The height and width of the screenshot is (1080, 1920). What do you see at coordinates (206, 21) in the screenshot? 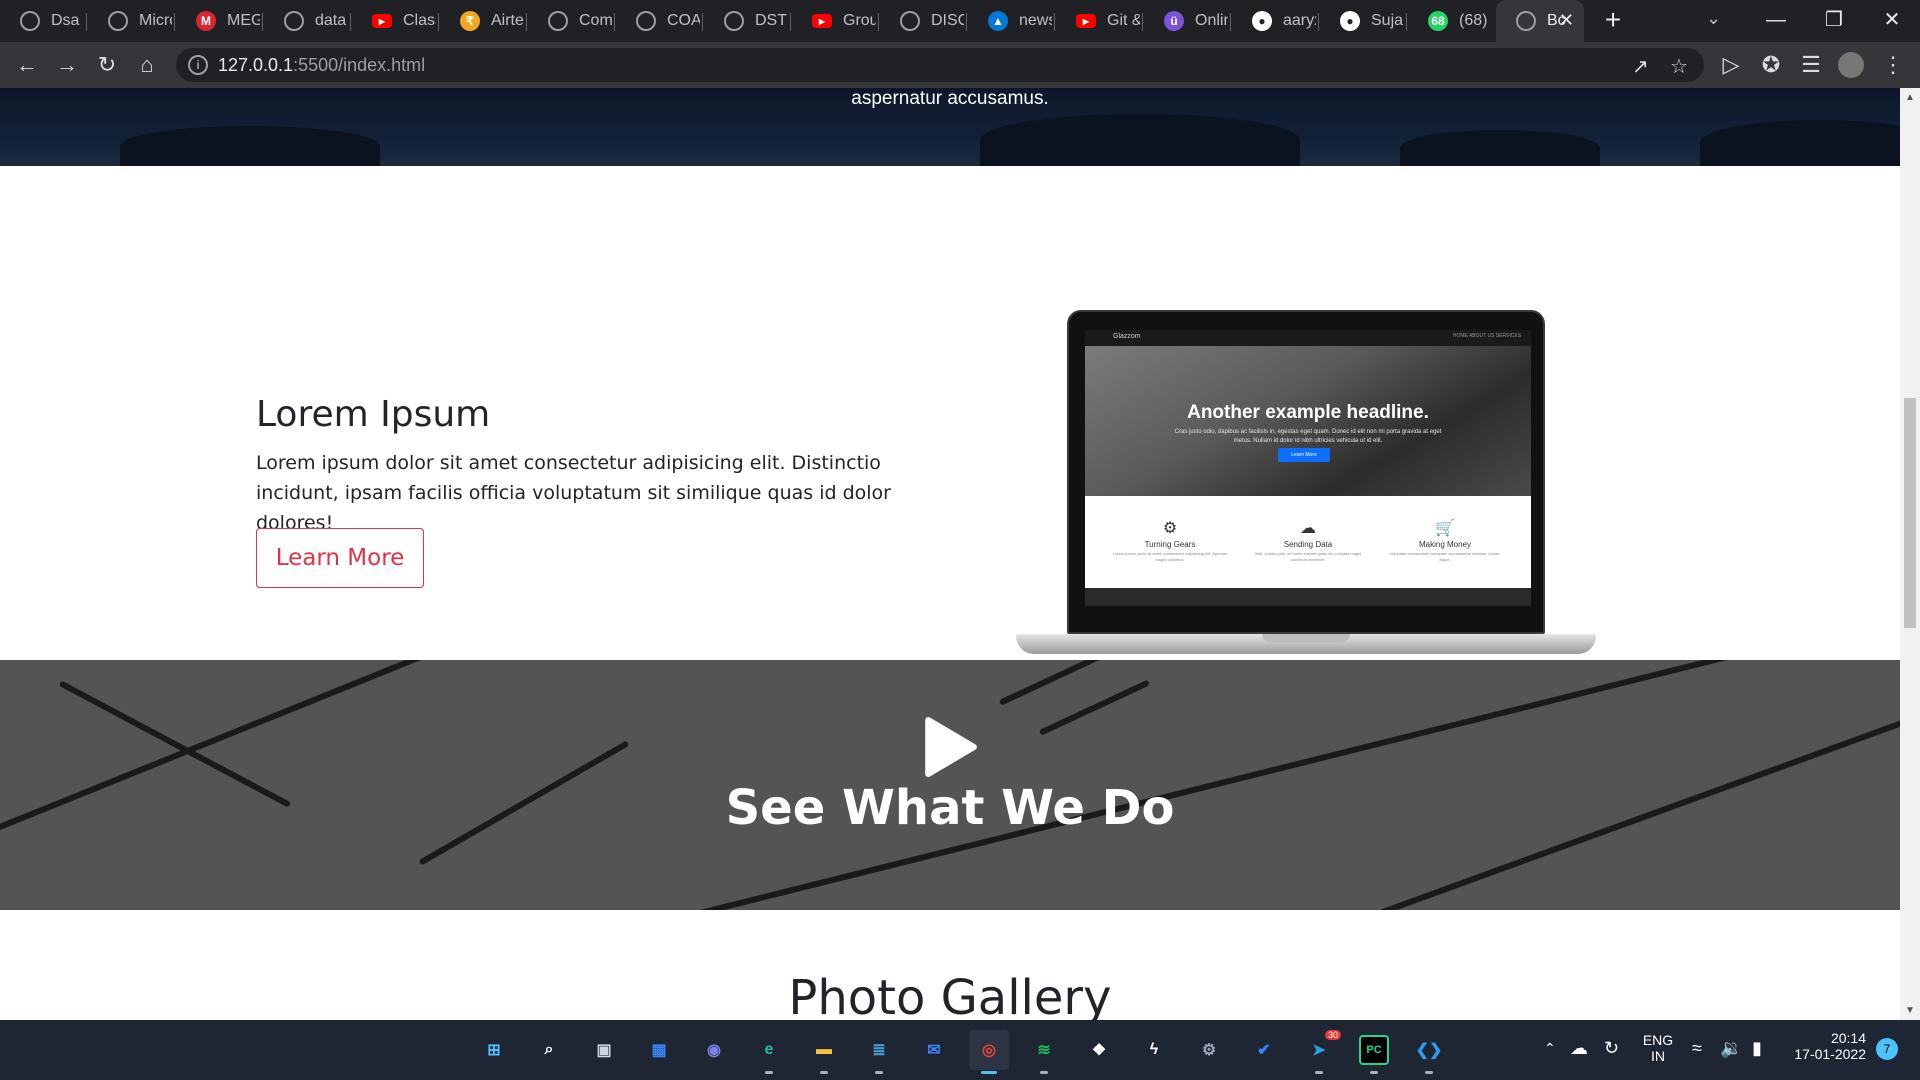
I see `site-favicon-icon: M` at bounding box center [206, 21].